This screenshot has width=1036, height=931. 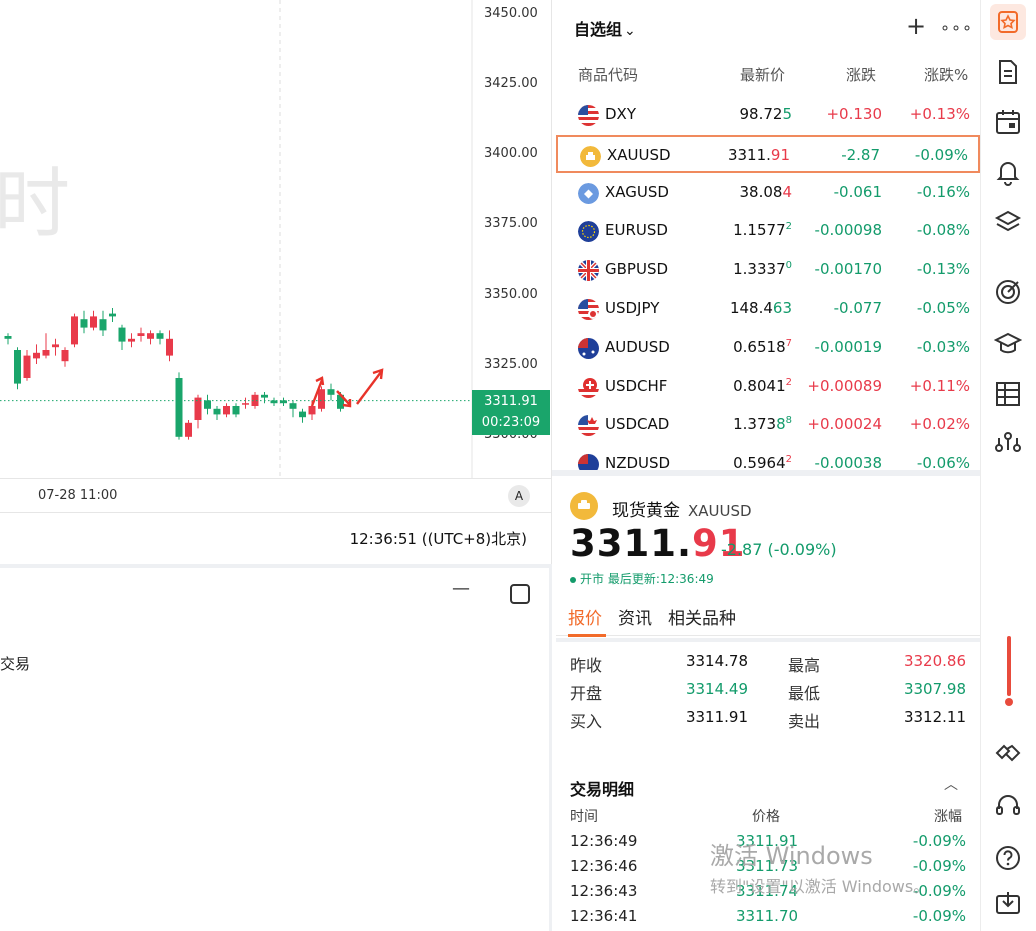 What do you see at coordinates (1008, 122) in the screenshot?
I see `calendar-icon` at bounding box center [1008, 122].